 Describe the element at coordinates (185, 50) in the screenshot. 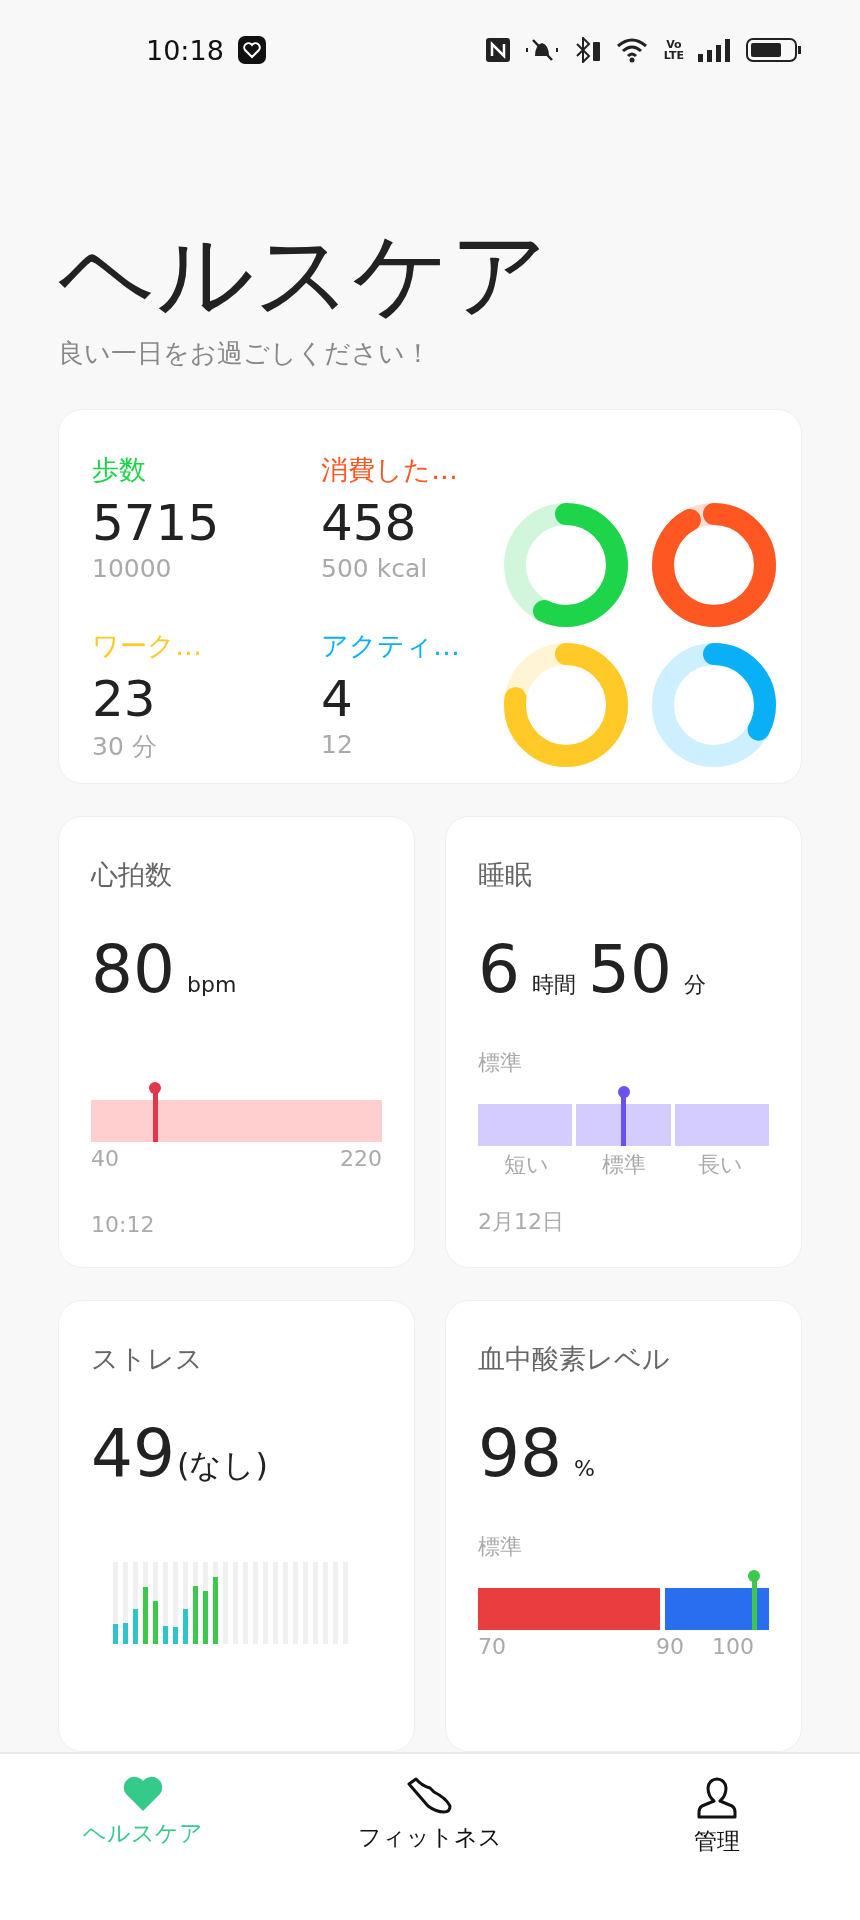

I see `status-time: 10:18` at that location.